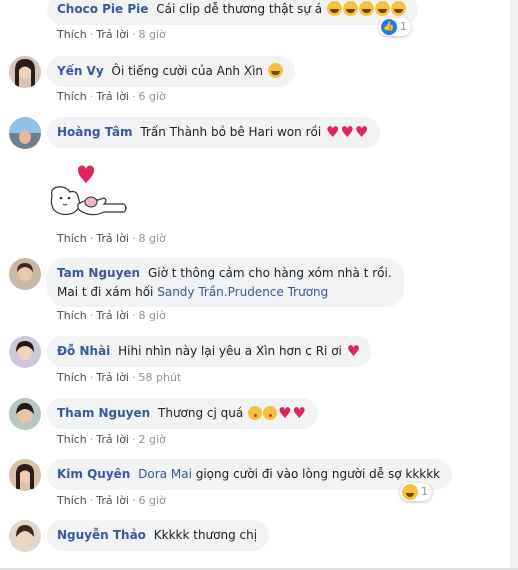 The width and height of the screenshot is (518, 570). What do you see at coordinates (95, 132) in the screenshot?
I see `commenter-name: Hoàng Tâm` at bounding box center [95, 132].